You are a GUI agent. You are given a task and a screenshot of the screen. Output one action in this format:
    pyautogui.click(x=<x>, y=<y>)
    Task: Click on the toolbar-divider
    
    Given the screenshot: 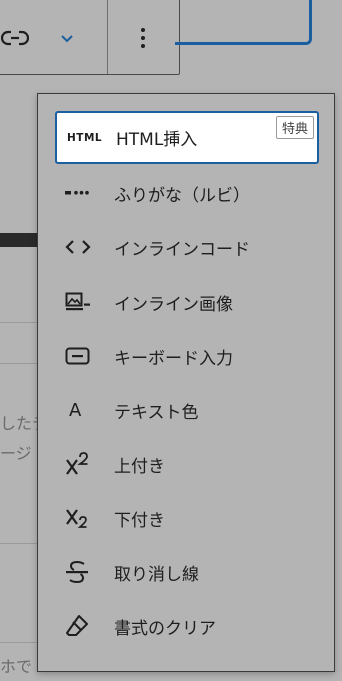 What is the action you would take?
    pyautogui.click(x=107, y=37)
    